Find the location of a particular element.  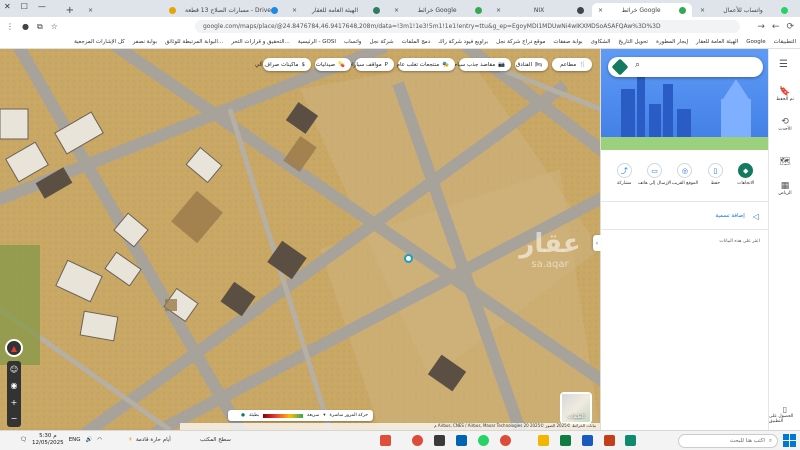

dropdown-icon: ▾ is located at coordinates (324, 415).